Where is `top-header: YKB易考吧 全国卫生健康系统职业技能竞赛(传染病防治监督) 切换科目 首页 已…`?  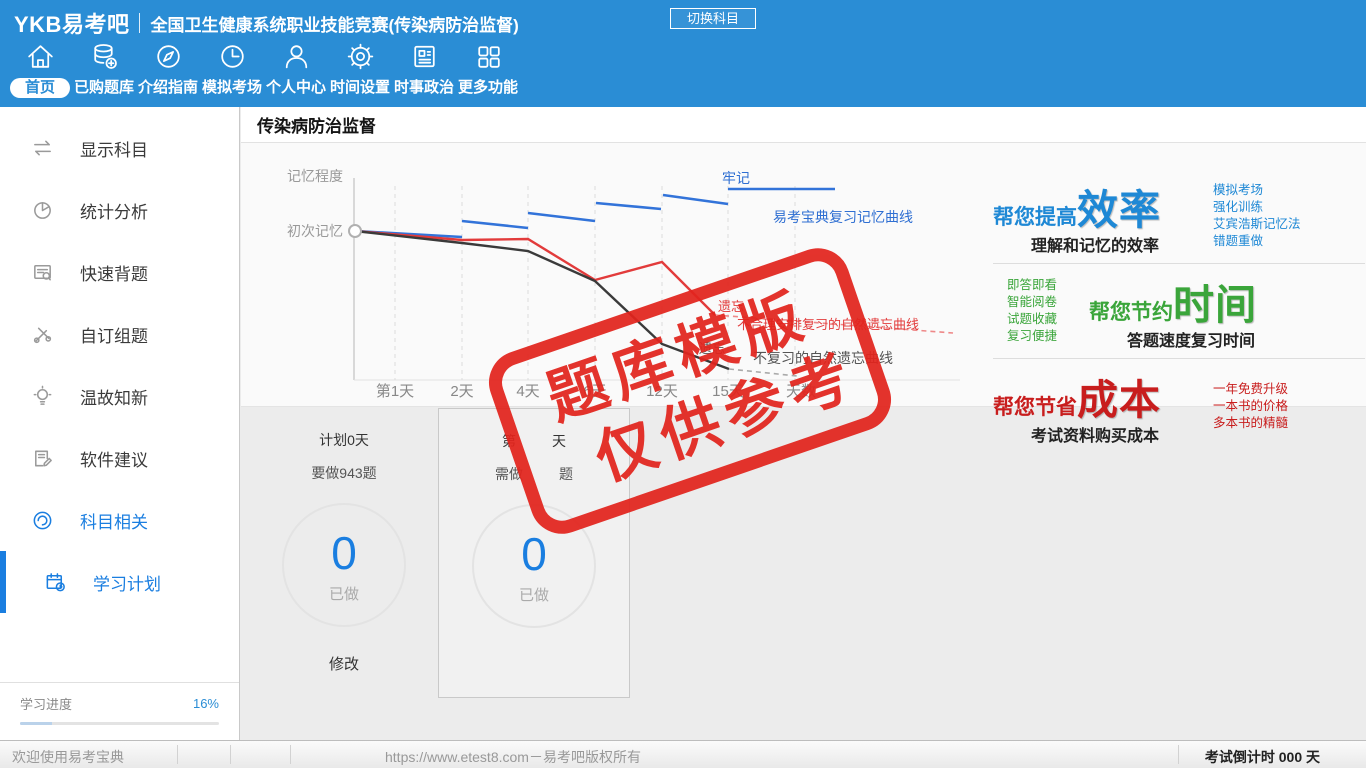 top-header: YKB易考吧 全国卫生健康系统职业技能竞赛(传染病防治监督) 切换科目 首页 已… is located at coordinates (683, 53).